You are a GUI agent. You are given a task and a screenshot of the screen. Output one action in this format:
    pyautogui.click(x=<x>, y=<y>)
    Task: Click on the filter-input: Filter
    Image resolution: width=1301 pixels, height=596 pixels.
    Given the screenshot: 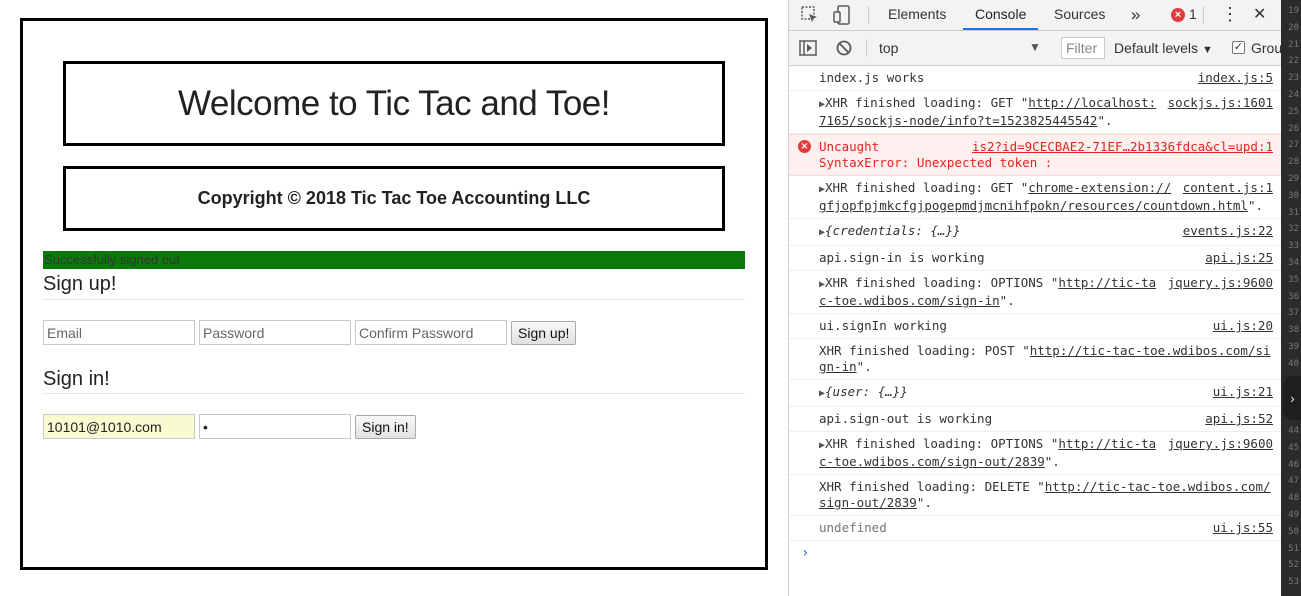 What is the action you would take?
    pyautogui.click(x=1083, y=48)
    